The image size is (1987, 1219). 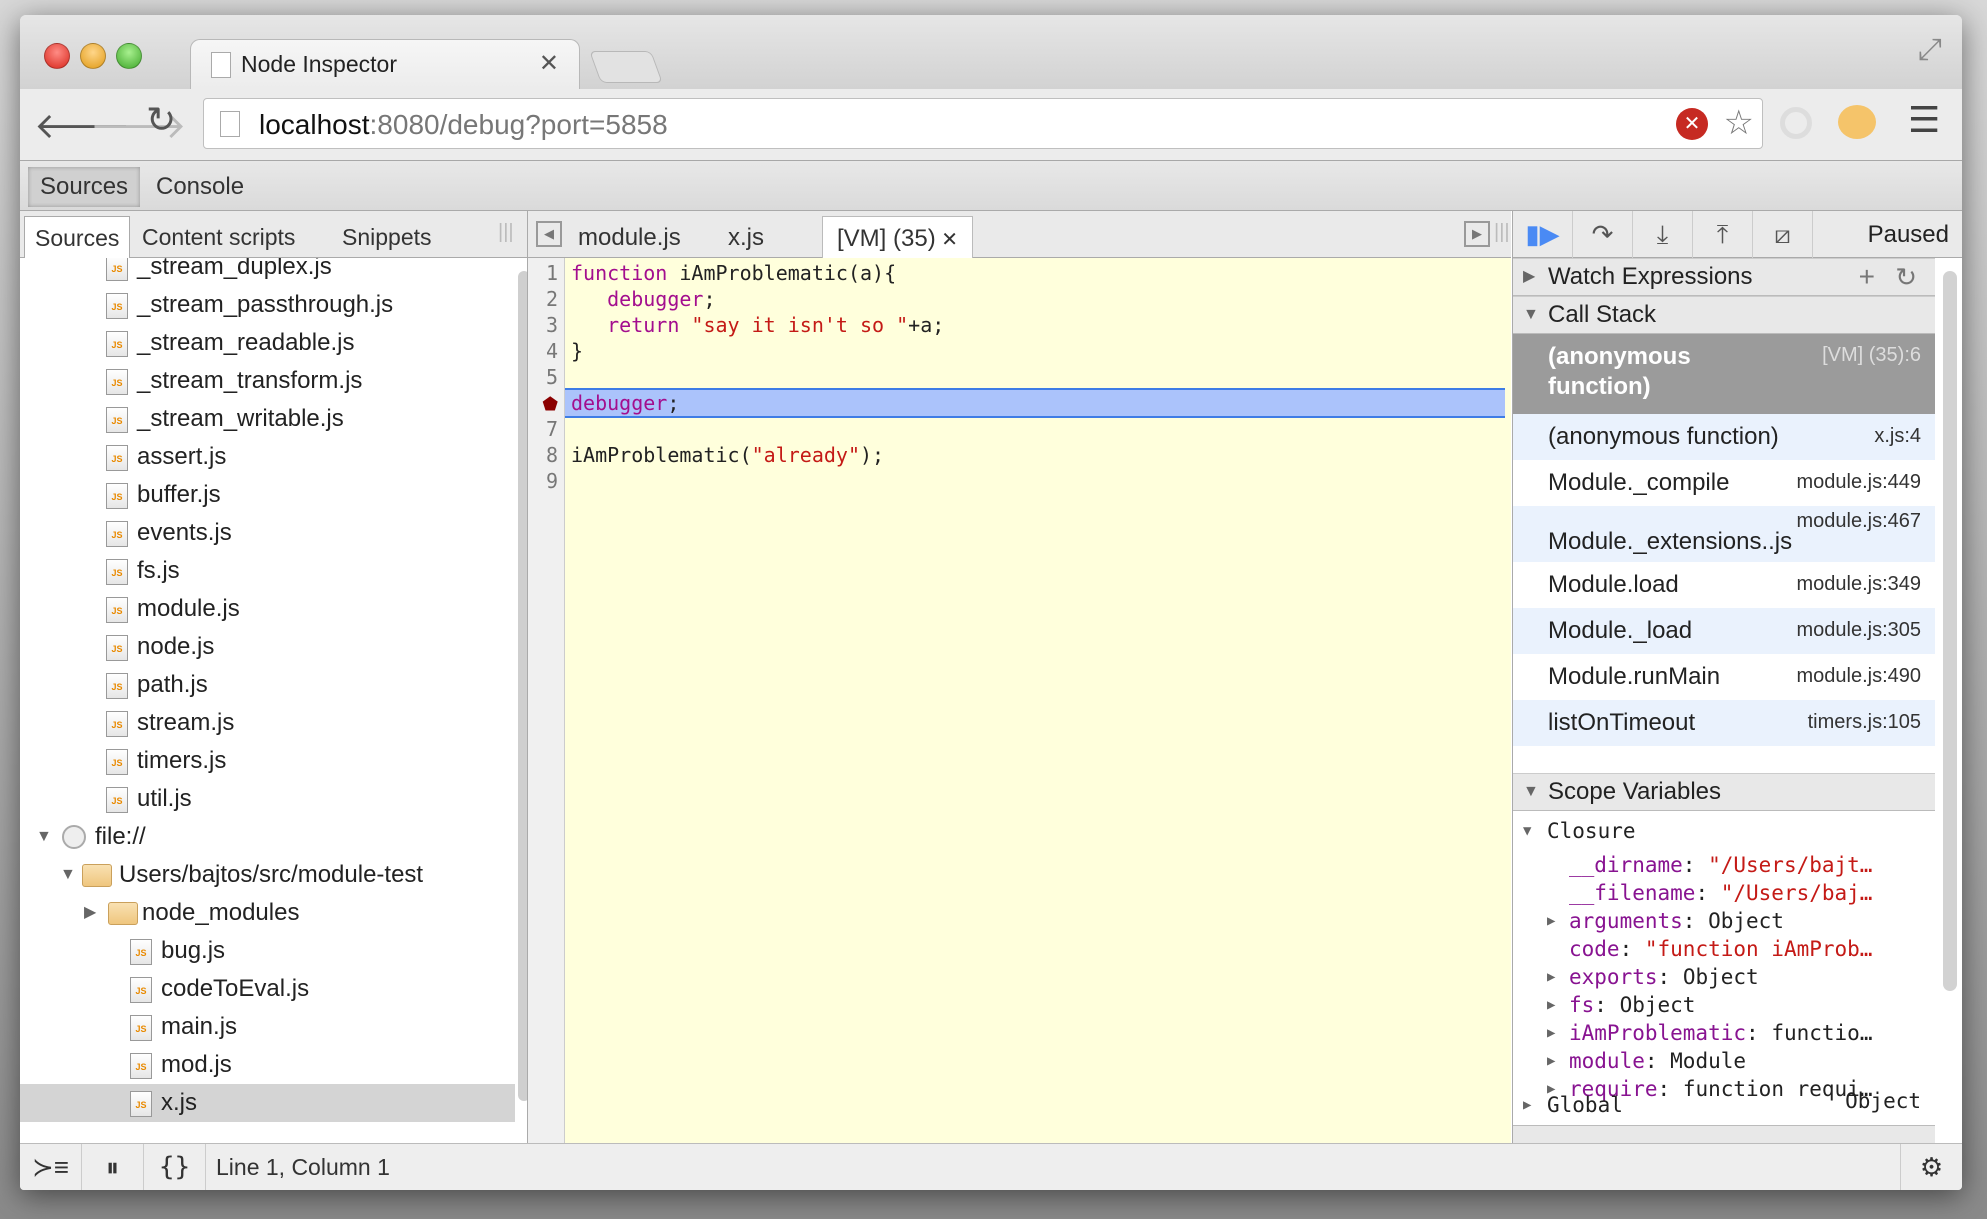 What do you see at coordinates (267, 647) in the screenshot?
I see `file-tree-item: JS node.js` at bounding box center [267, 647].